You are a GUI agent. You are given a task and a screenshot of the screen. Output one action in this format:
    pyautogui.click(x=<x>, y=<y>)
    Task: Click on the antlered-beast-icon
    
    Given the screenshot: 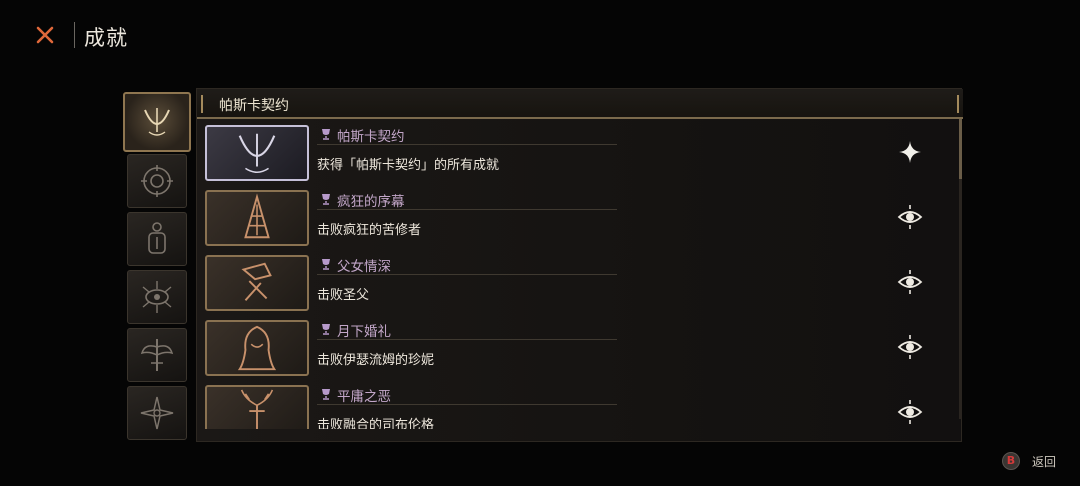 What is the action you would take?
    pyautogui.click(x=257, y=409)
    